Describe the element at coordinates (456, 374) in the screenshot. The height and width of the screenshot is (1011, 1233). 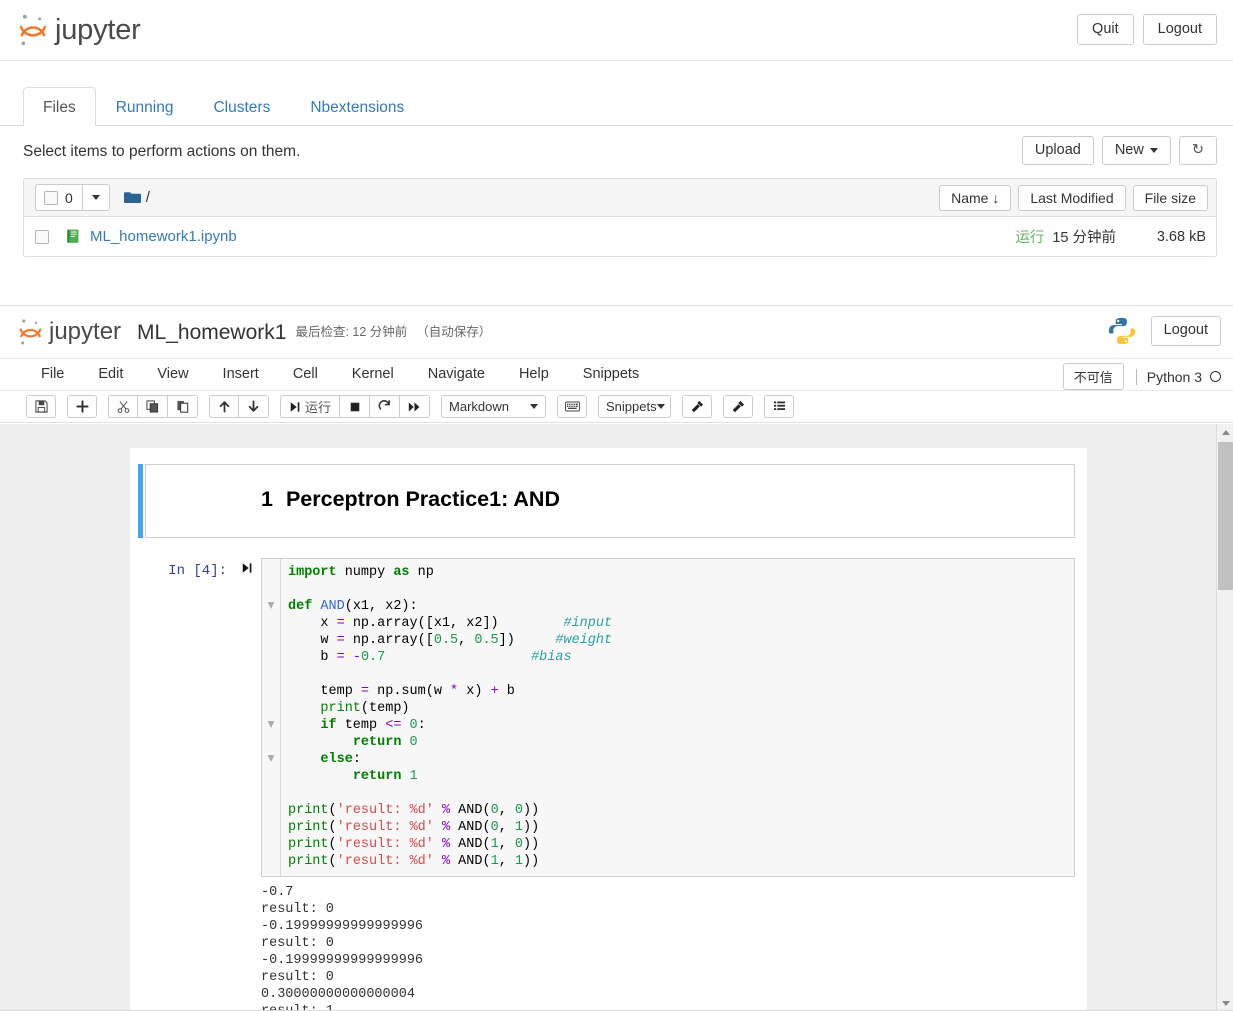
I see `menu-navigate: Navigate` at that location.